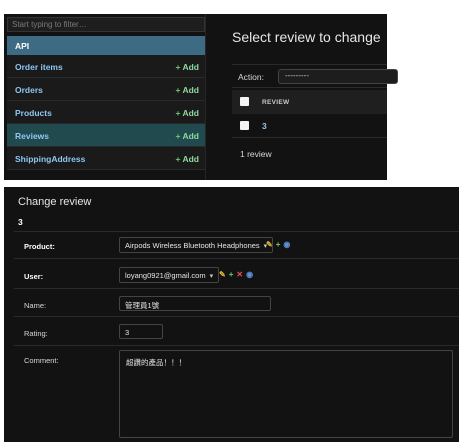  What do you see at coordinates (55, 202) in the screenshot?
I see `form-title: Change review` at bounding box center [55, 202].